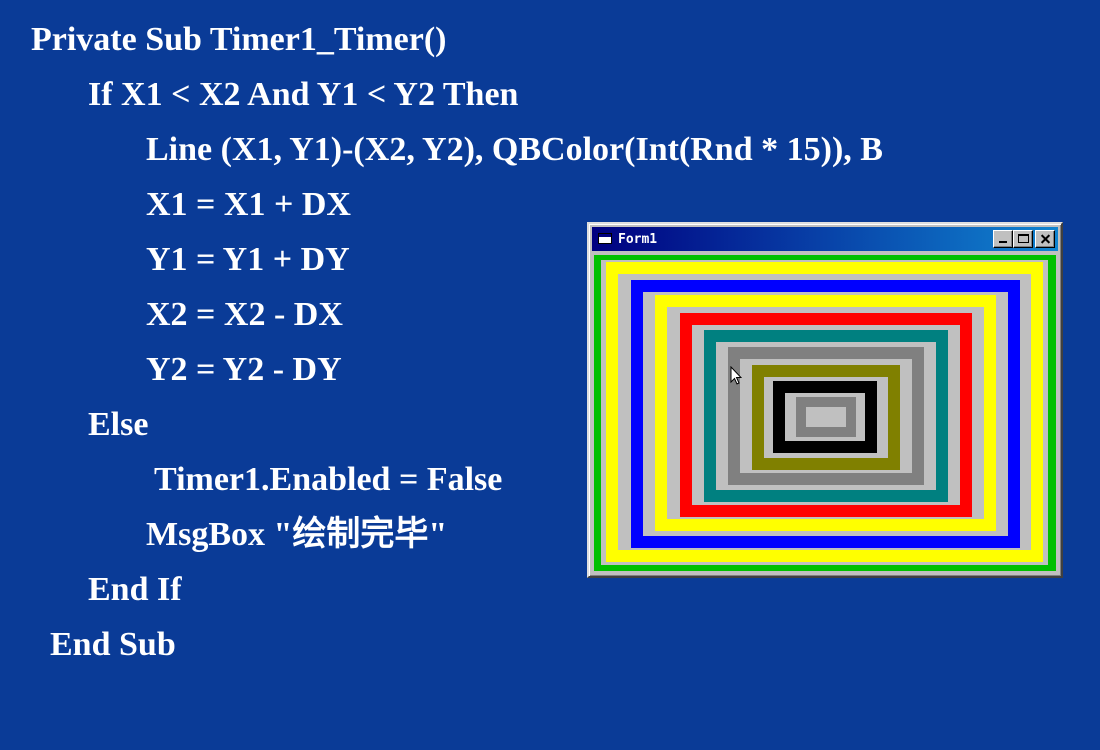 This screenshot has width=1100, height=750. What do you see at coordinates (1003, 242) in the screenshot?
I see `minimize-icon` at bounding box center [1003, 242].